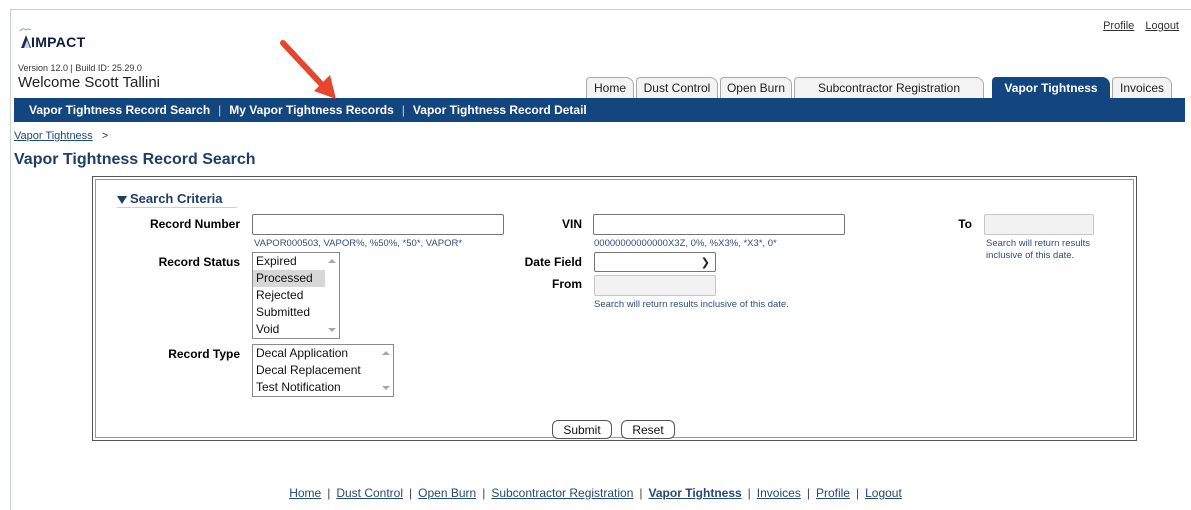  What do you see at coordinates (610, 87) in the screenshot?
I see `tab-home: Home` at bounding box center [610, 87].